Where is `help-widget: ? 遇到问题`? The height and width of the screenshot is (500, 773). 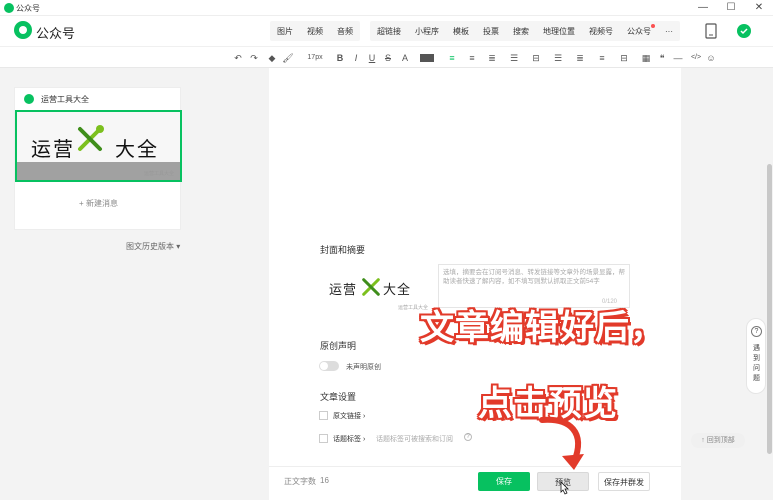 help-widget: ? 遇到问题 is located at coordinates (756, 356).